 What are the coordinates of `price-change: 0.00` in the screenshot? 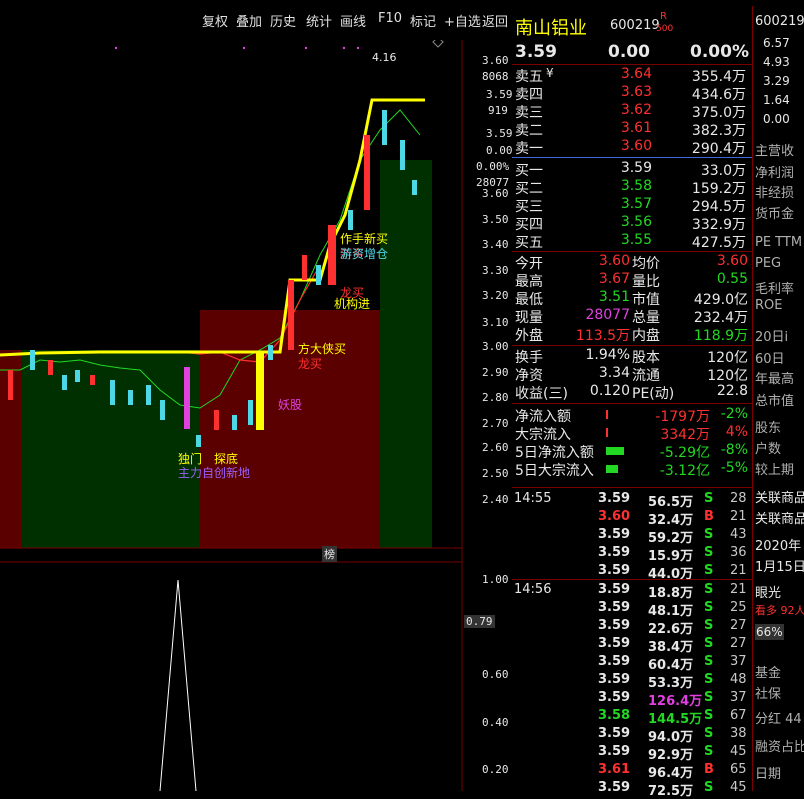 It's located at (629, 52).